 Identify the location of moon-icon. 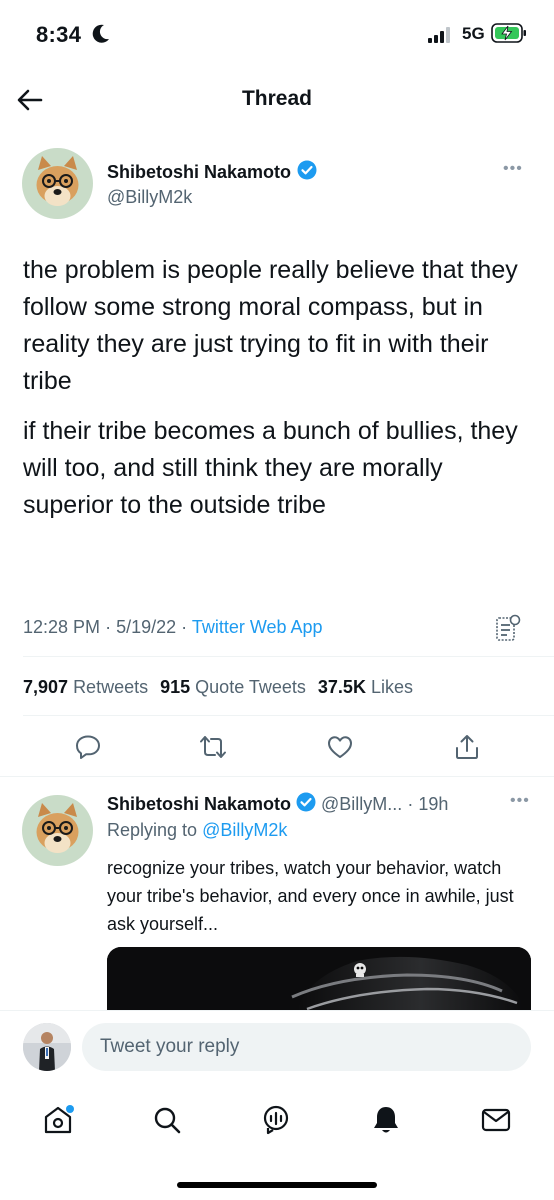
(101, 36).